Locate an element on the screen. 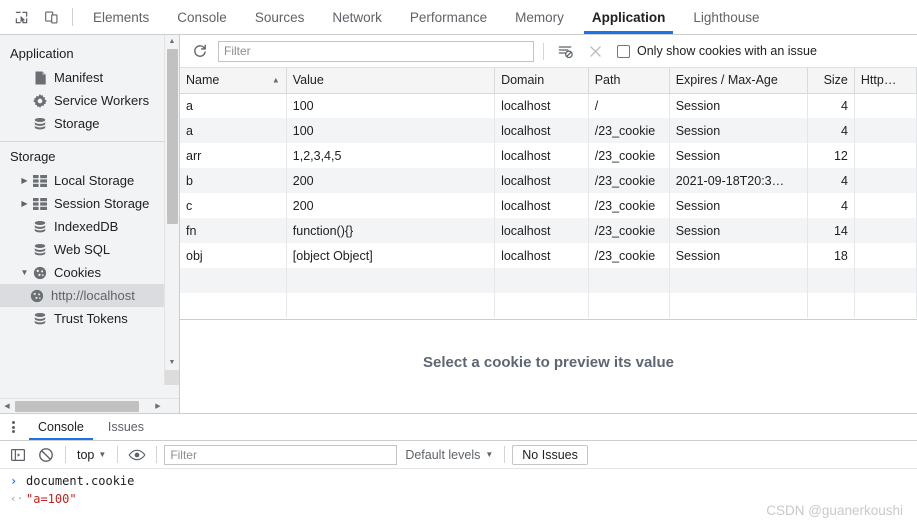  device-toolbar-icon is located at coordinates (51, 17).